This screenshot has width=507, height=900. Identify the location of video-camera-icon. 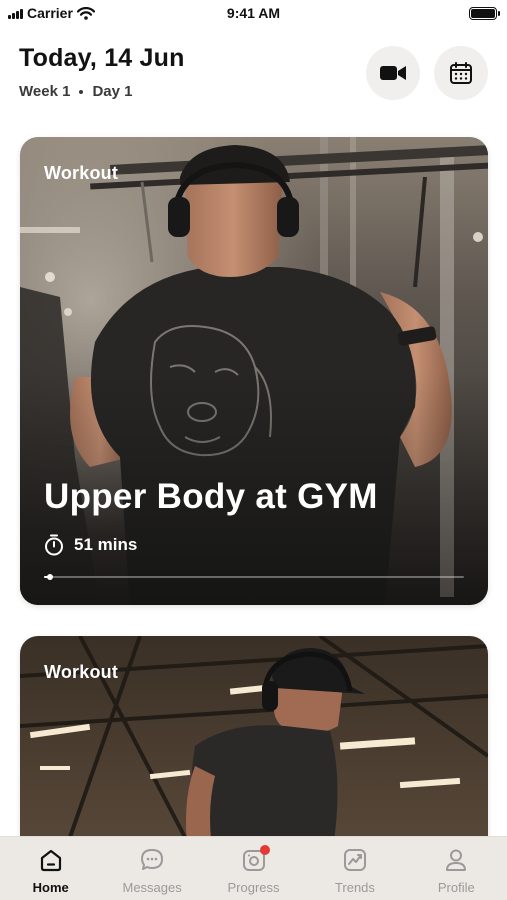
(393, 73).